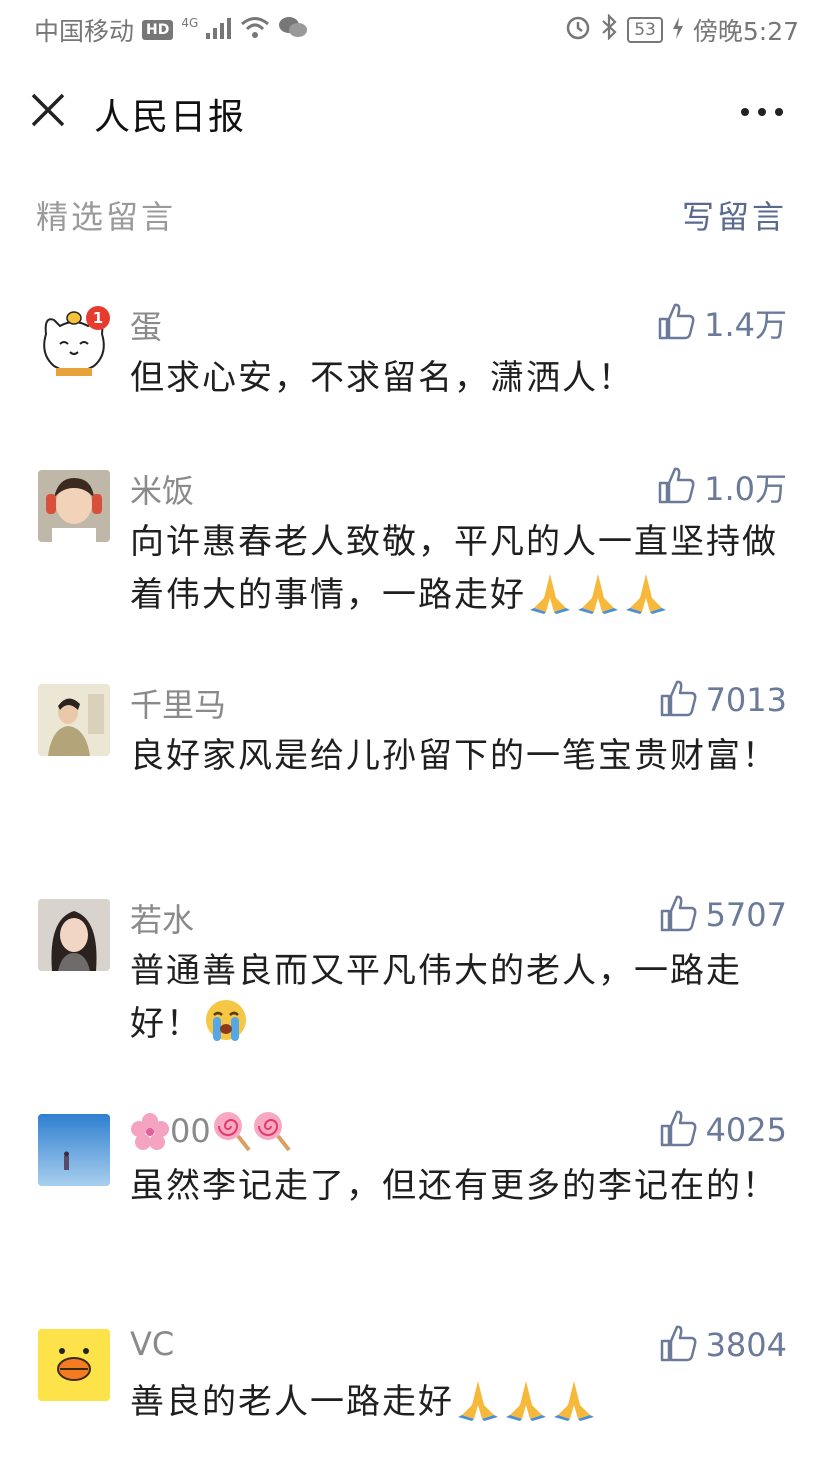 The image size is (827, 1469). What do you see at coordinates (745, 31) in the screenshot?
I see `clock-time: 傍晚5:27` at bounding box center [745, 31].